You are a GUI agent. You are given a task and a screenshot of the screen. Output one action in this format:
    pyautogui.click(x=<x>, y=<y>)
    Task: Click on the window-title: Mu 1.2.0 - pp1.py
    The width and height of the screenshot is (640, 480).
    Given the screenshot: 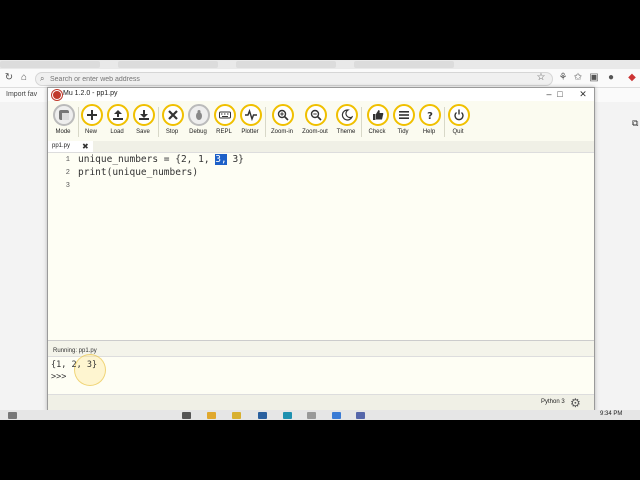 What is the action you would take?
    pyautogui.click(x=90, y=93)
    